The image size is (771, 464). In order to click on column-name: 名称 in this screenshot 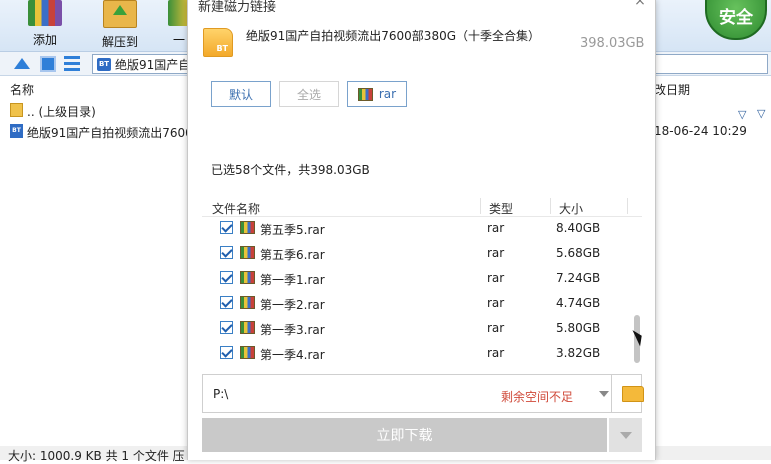, I will do `click(22, 89)`.